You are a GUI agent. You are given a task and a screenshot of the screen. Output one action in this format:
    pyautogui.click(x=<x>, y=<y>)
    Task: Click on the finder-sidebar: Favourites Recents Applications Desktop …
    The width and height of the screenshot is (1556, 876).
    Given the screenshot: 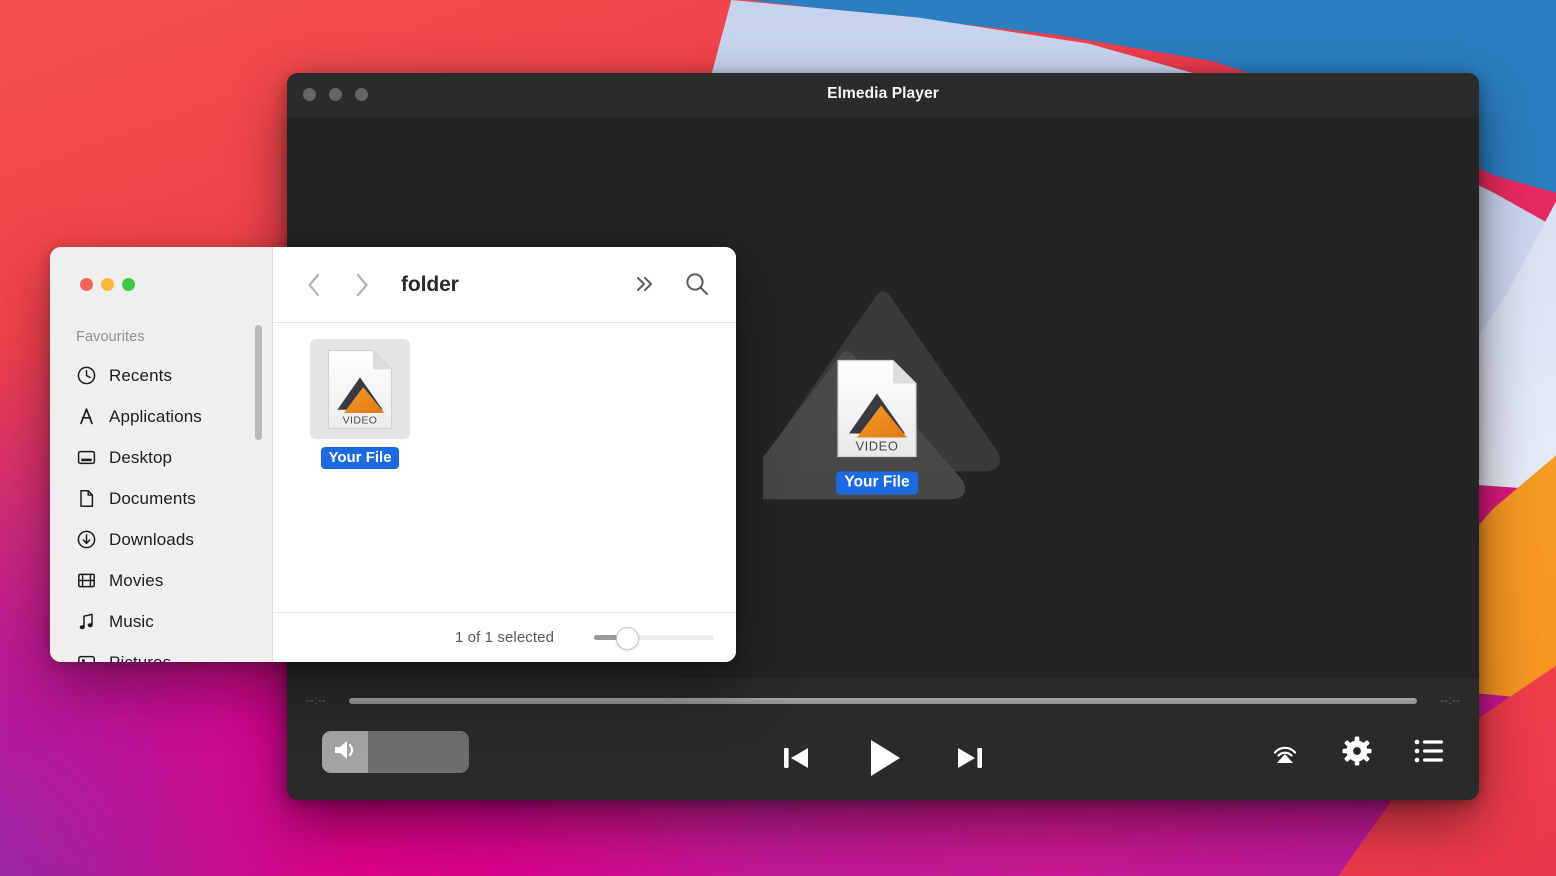 What is the action you would take?
    pyautogui.click(x=161, y=454)
    